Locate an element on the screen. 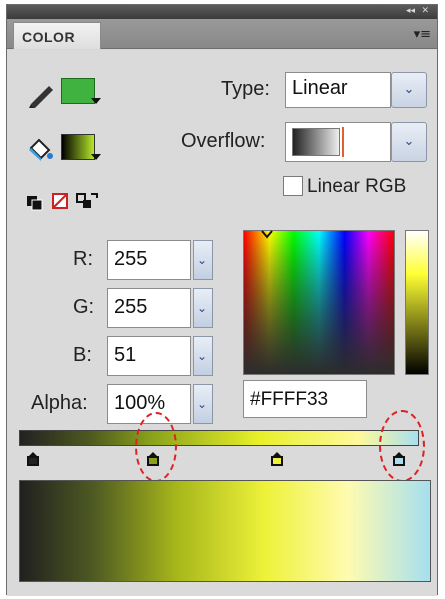 The width and height of the screenshot is (445, 599). type-dropdown-button: ⌄ is located at coordinates (409, 90).